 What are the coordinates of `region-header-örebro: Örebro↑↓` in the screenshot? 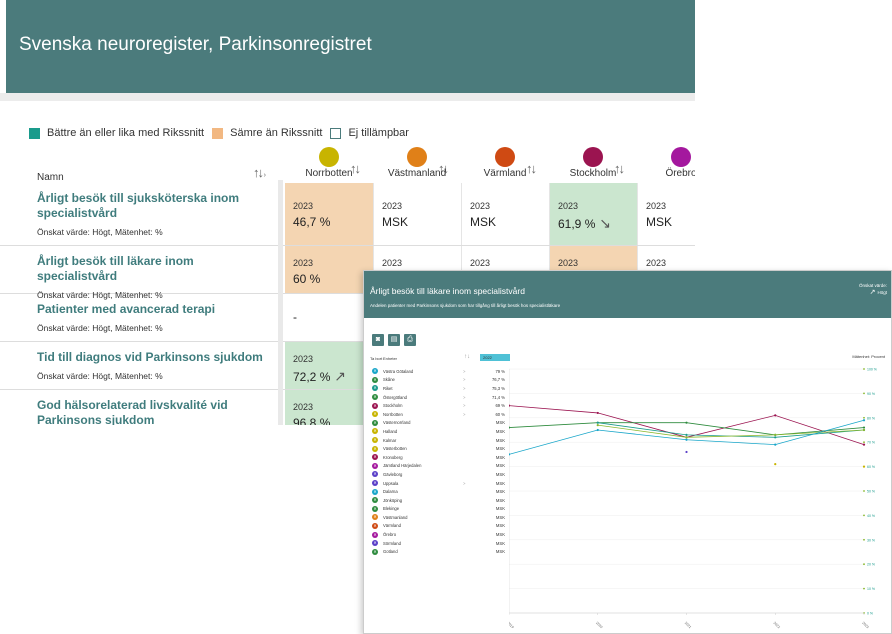 It's located at (665, 163).